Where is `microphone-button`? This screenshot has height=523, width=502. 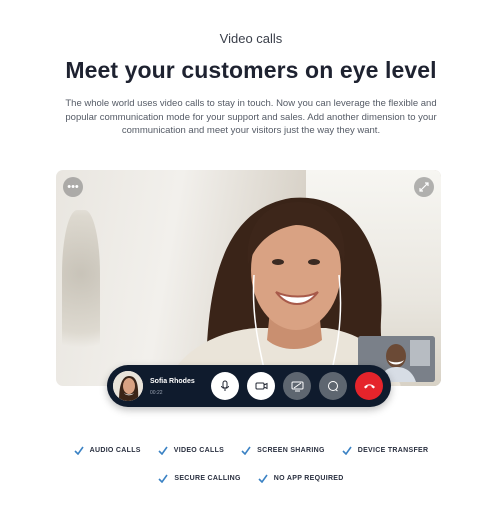
microphone-button is located at coordinates (225, 386).